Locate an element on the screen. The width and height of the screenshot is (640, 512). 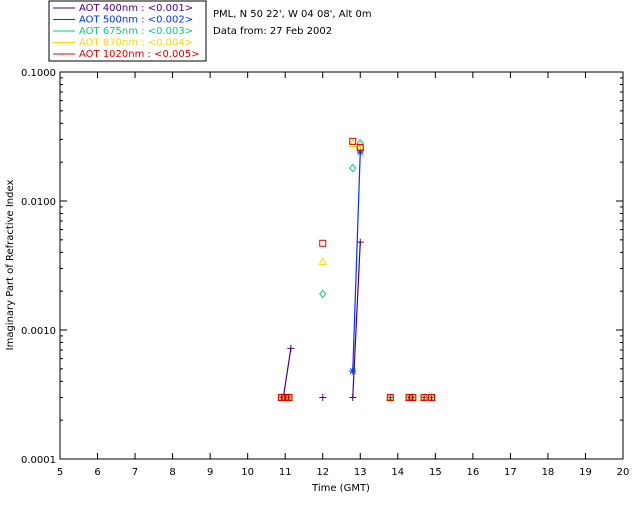
y-tick-label: 0.0001 is located at coordinates (38, 460).